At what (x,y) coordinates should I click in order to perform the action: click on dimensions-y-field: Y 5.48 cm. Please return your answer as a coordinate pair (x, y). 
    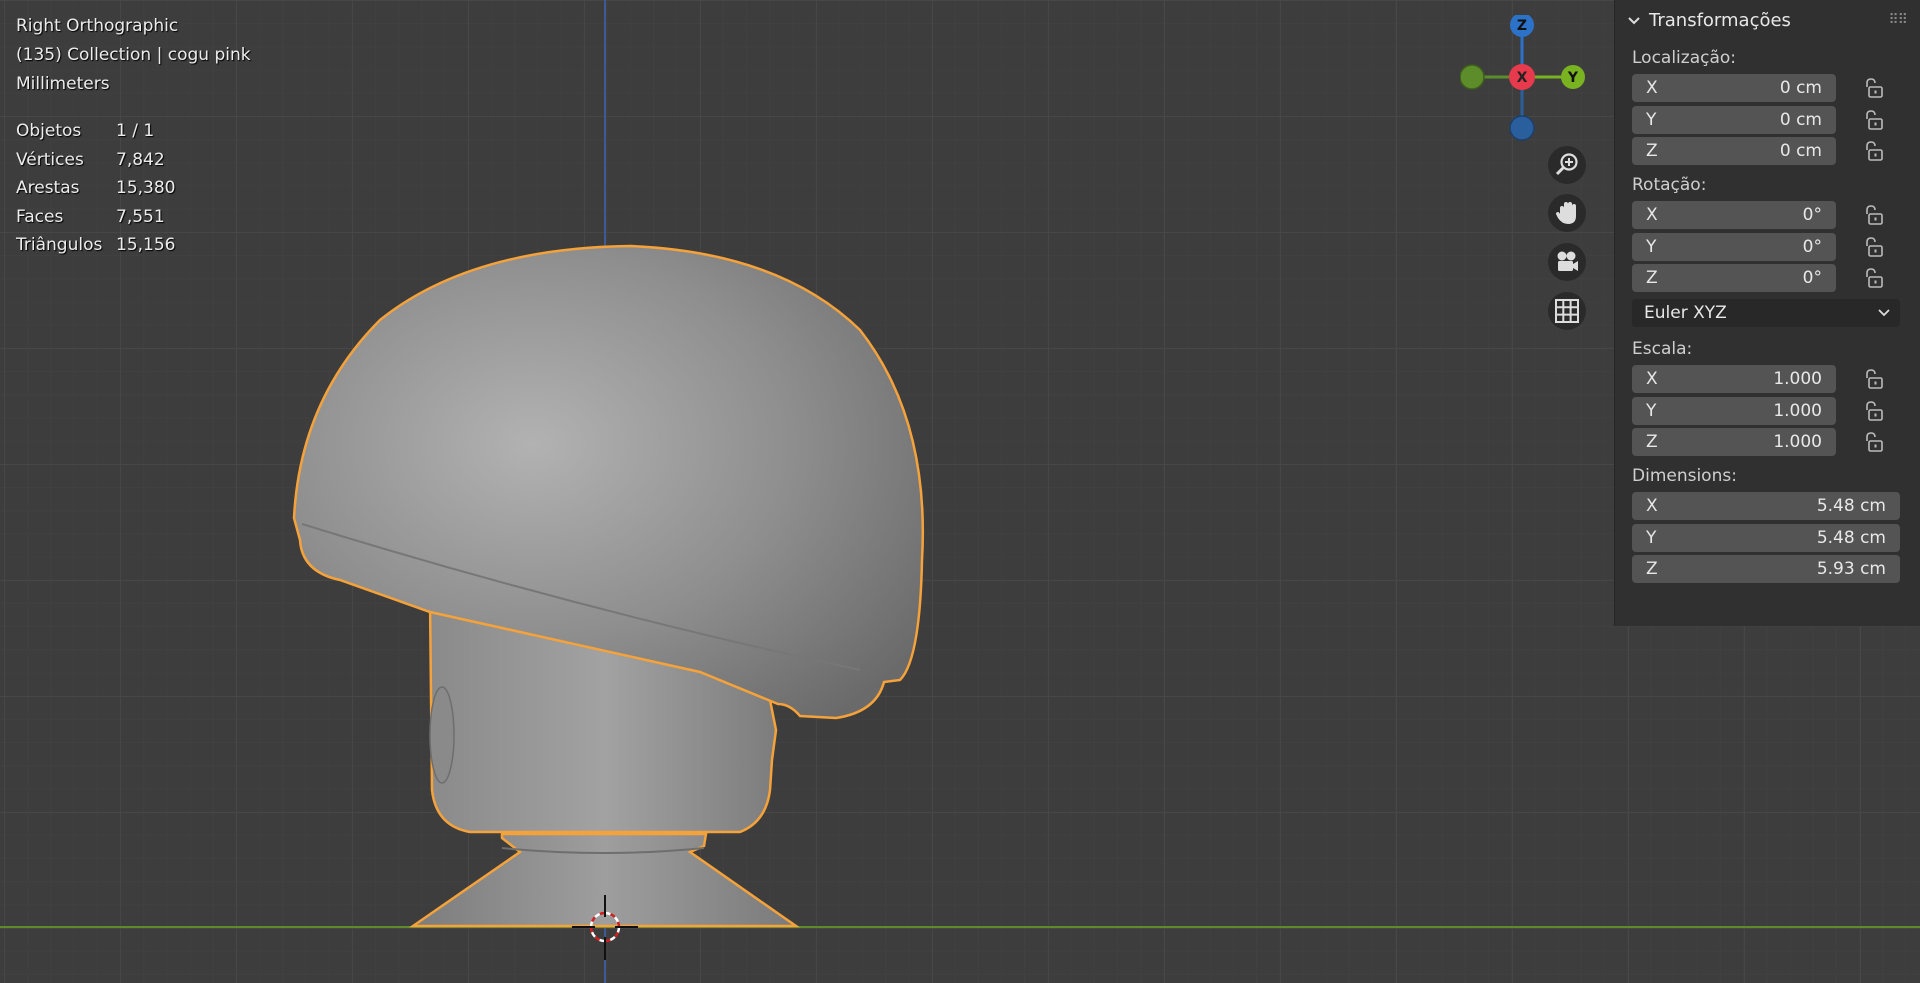
    Looking at the image, I should click on (1766, 537).